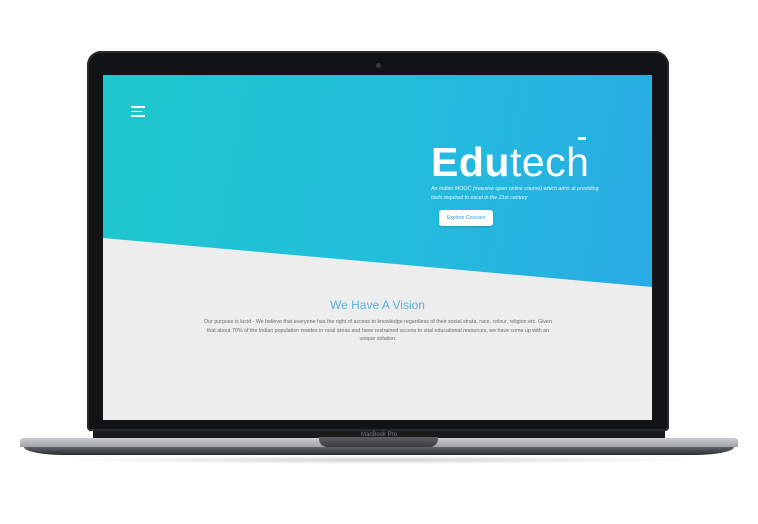 The image size is (758, 524). I want to click on camera-icon, so click(378, 65).